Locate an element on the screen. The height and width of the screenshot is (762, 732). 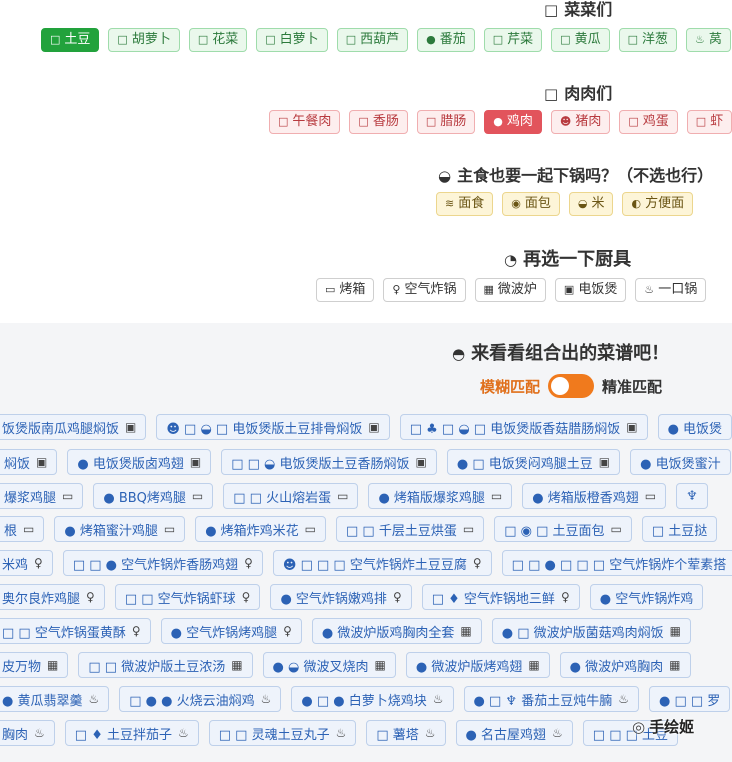
recipe-chip: ● 电饭煲版卤鸡翅 ▣ is located at coordinates (139, 462).